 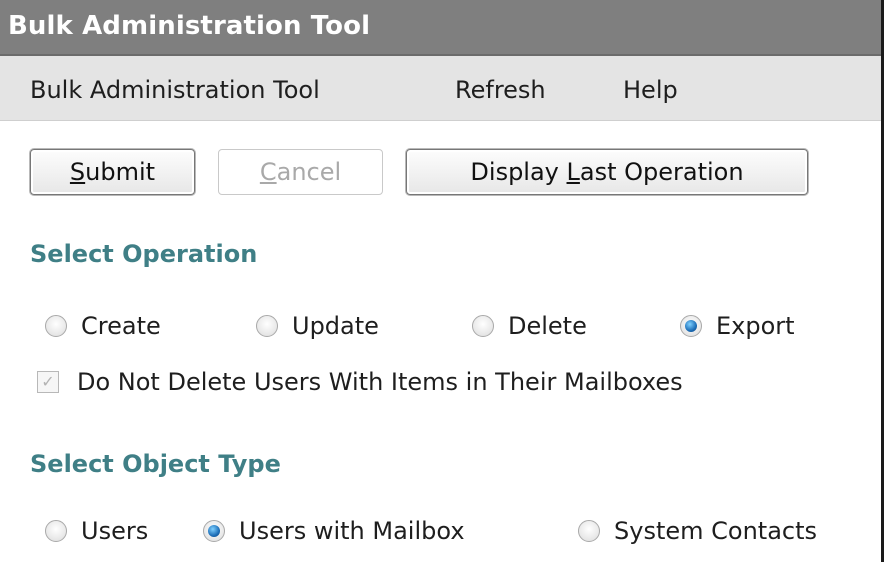 I want to click on submit-accel: S, so click(x=77, y=172).